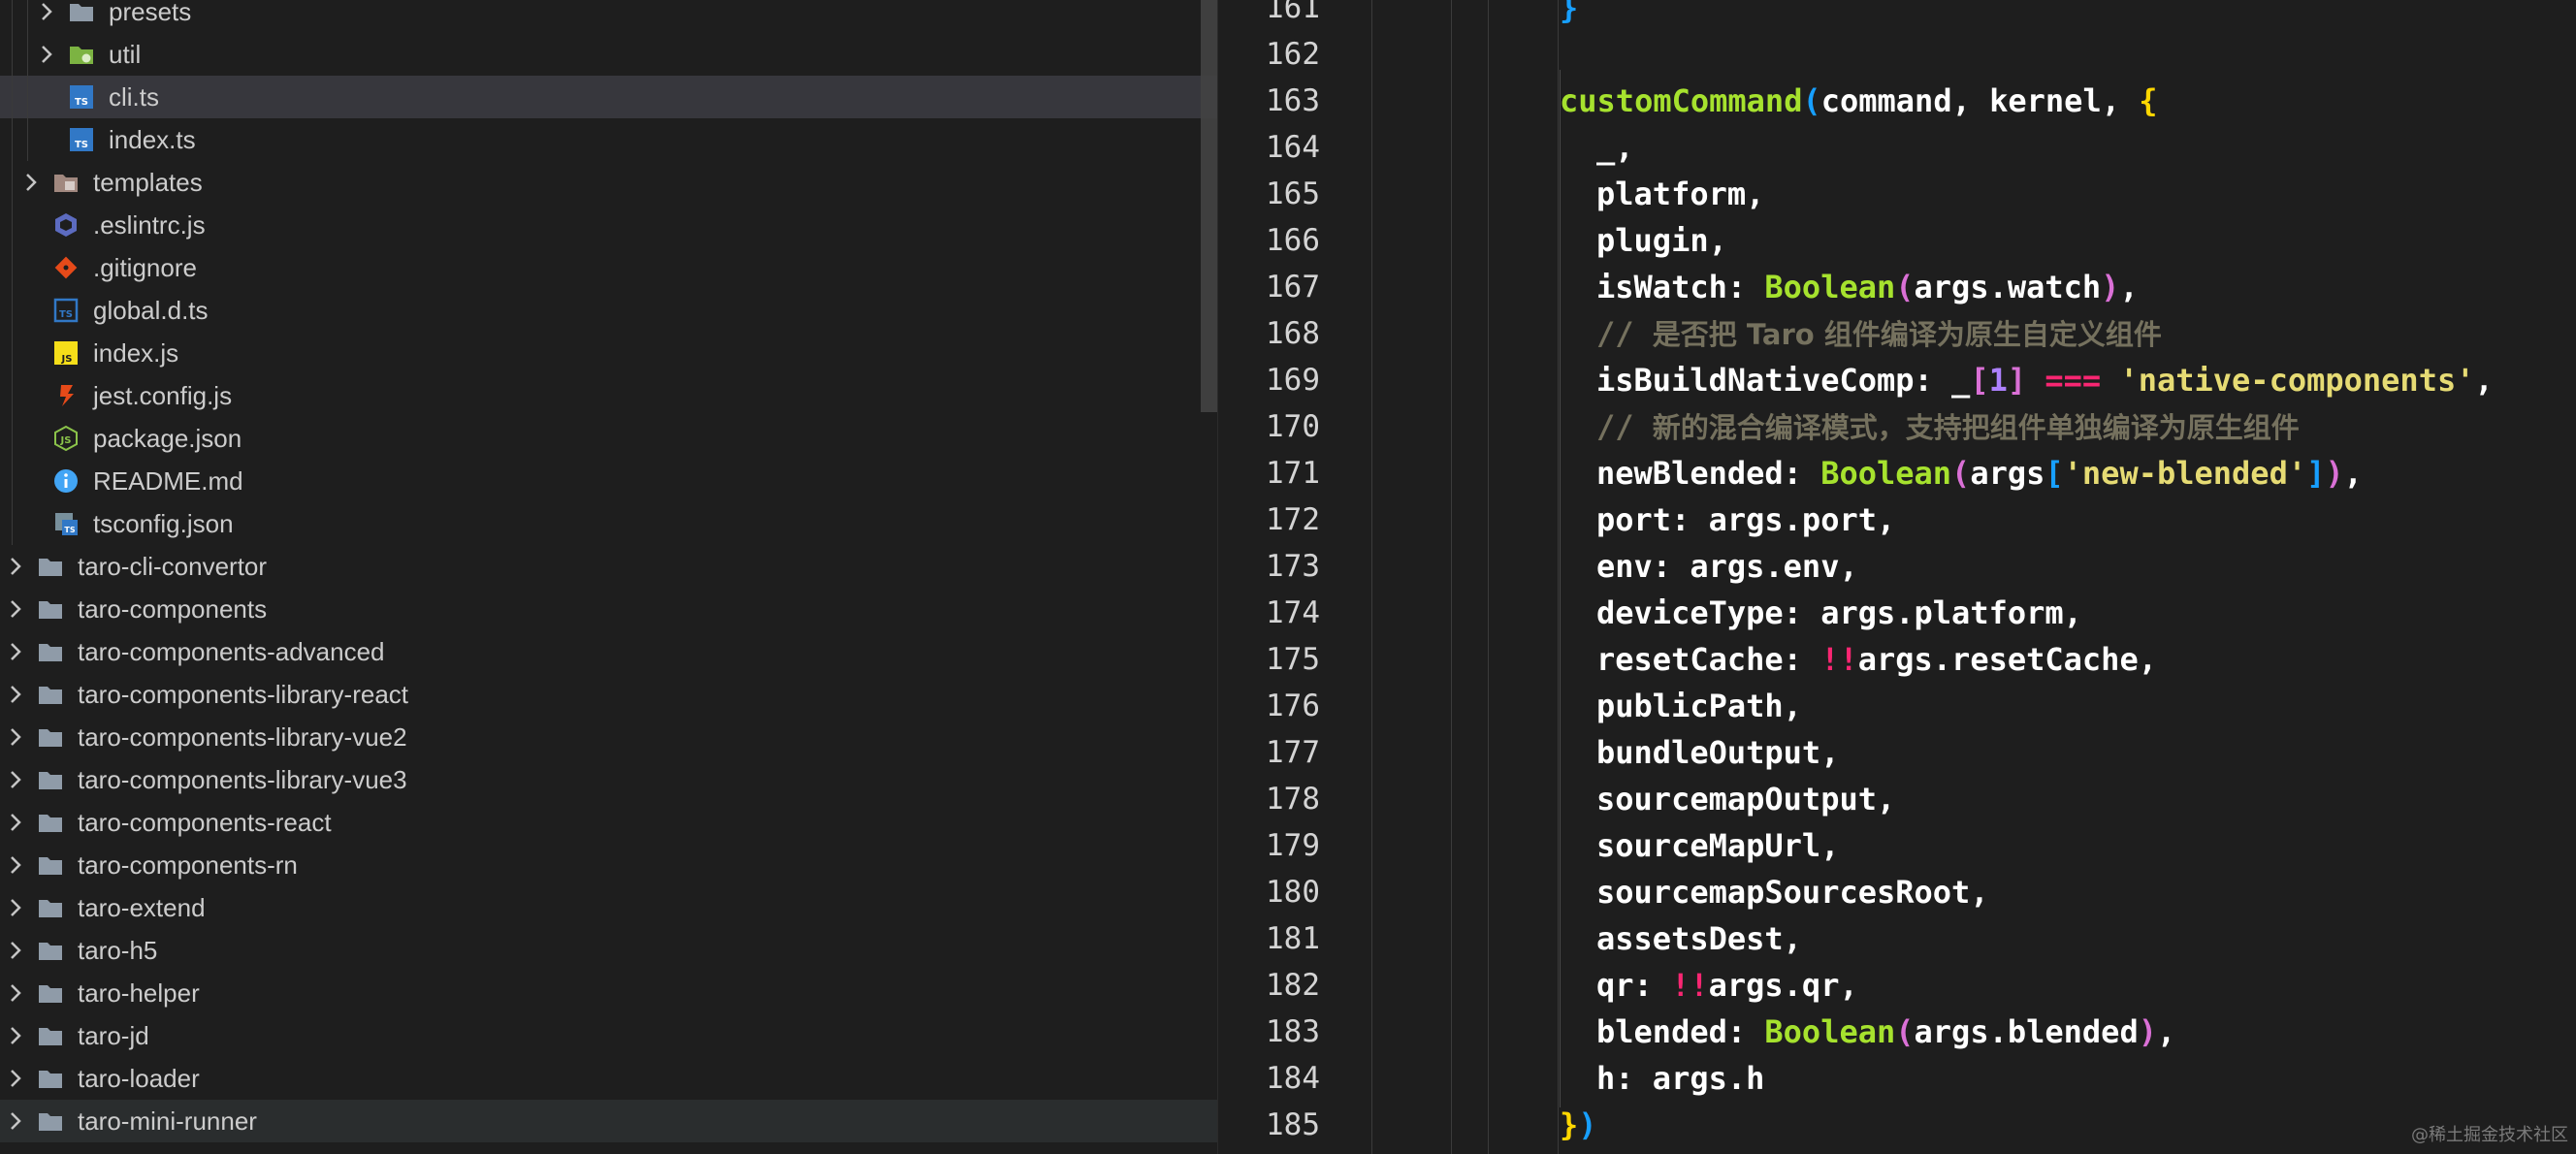 This screenshot has width=2576, height=1154. Describe the element at coordinates (173, 609) in the screenshot. I see `tree-item-label: taro-components` at that location.